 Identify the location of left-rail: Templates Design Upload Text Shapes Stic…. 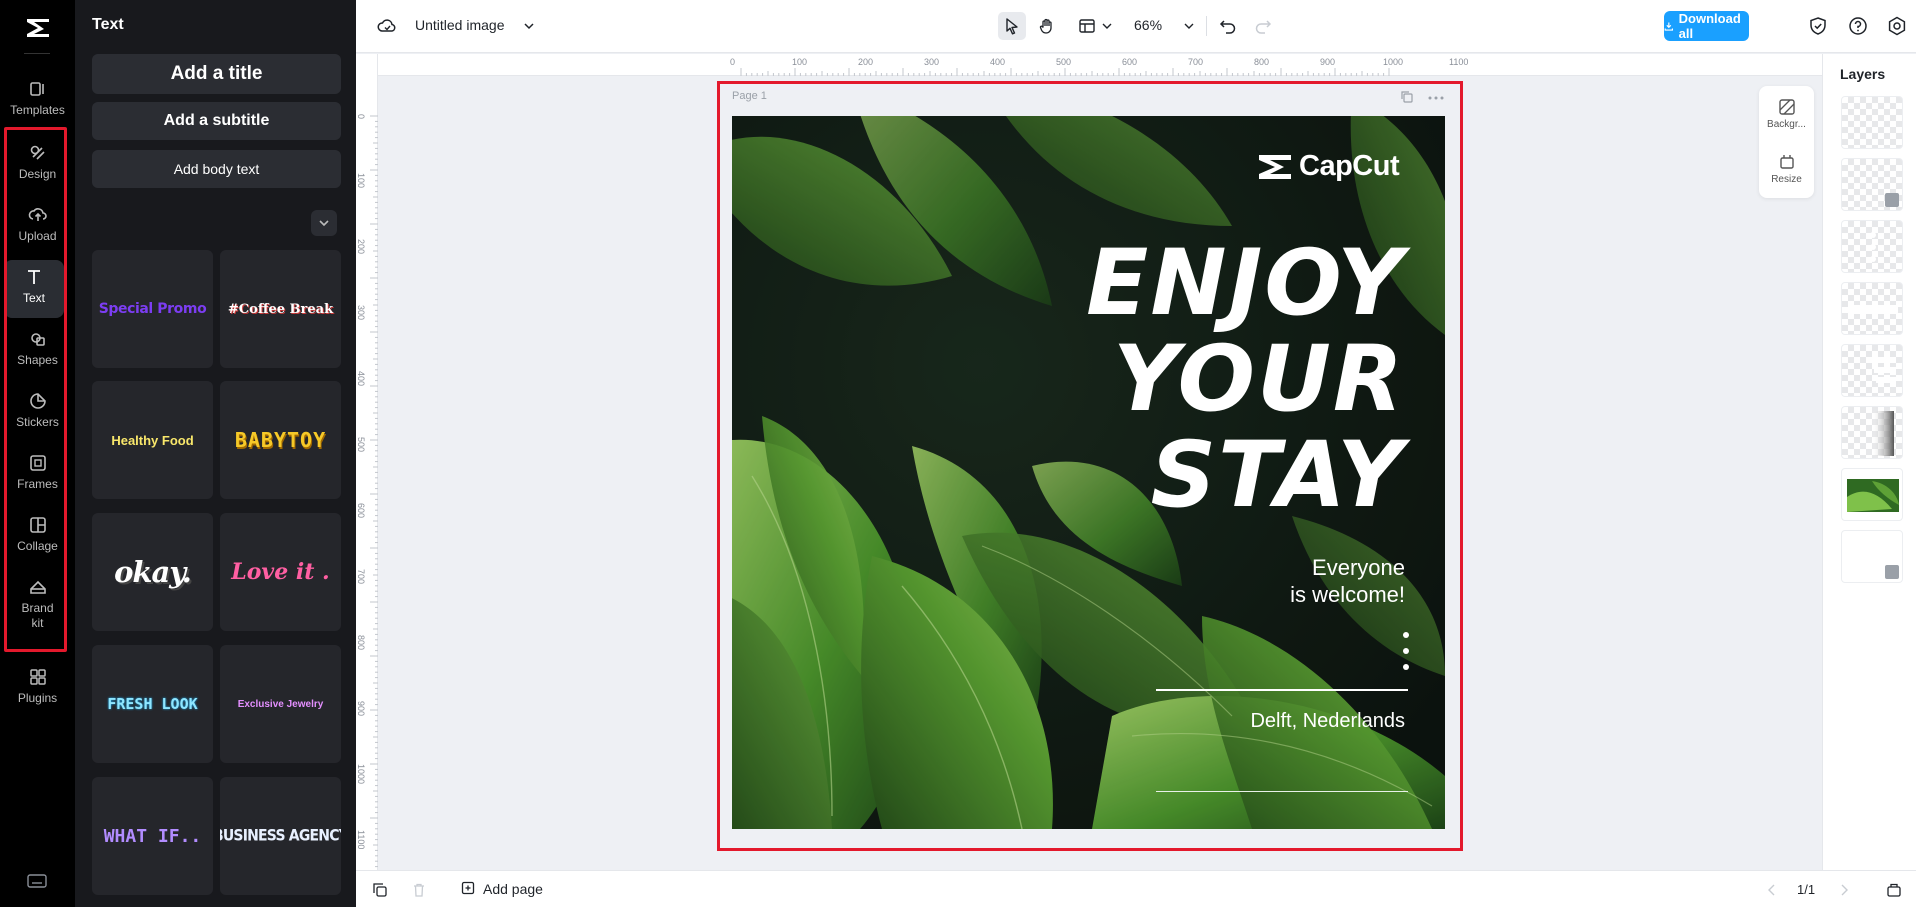
(37, 453).